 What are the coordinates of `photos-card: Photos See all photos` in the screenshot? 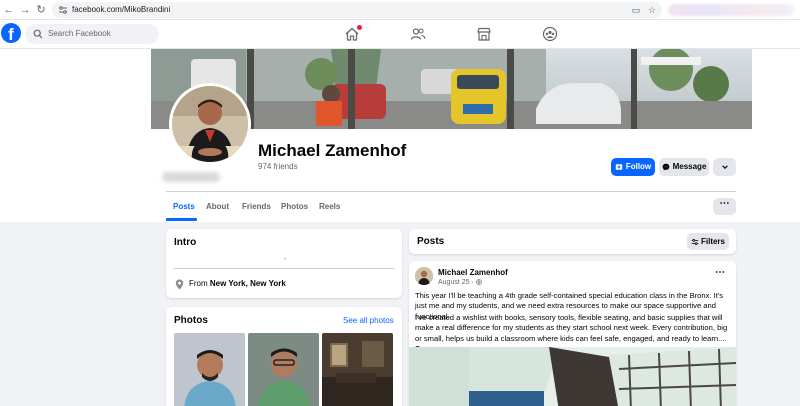 It's located at (284, 356).